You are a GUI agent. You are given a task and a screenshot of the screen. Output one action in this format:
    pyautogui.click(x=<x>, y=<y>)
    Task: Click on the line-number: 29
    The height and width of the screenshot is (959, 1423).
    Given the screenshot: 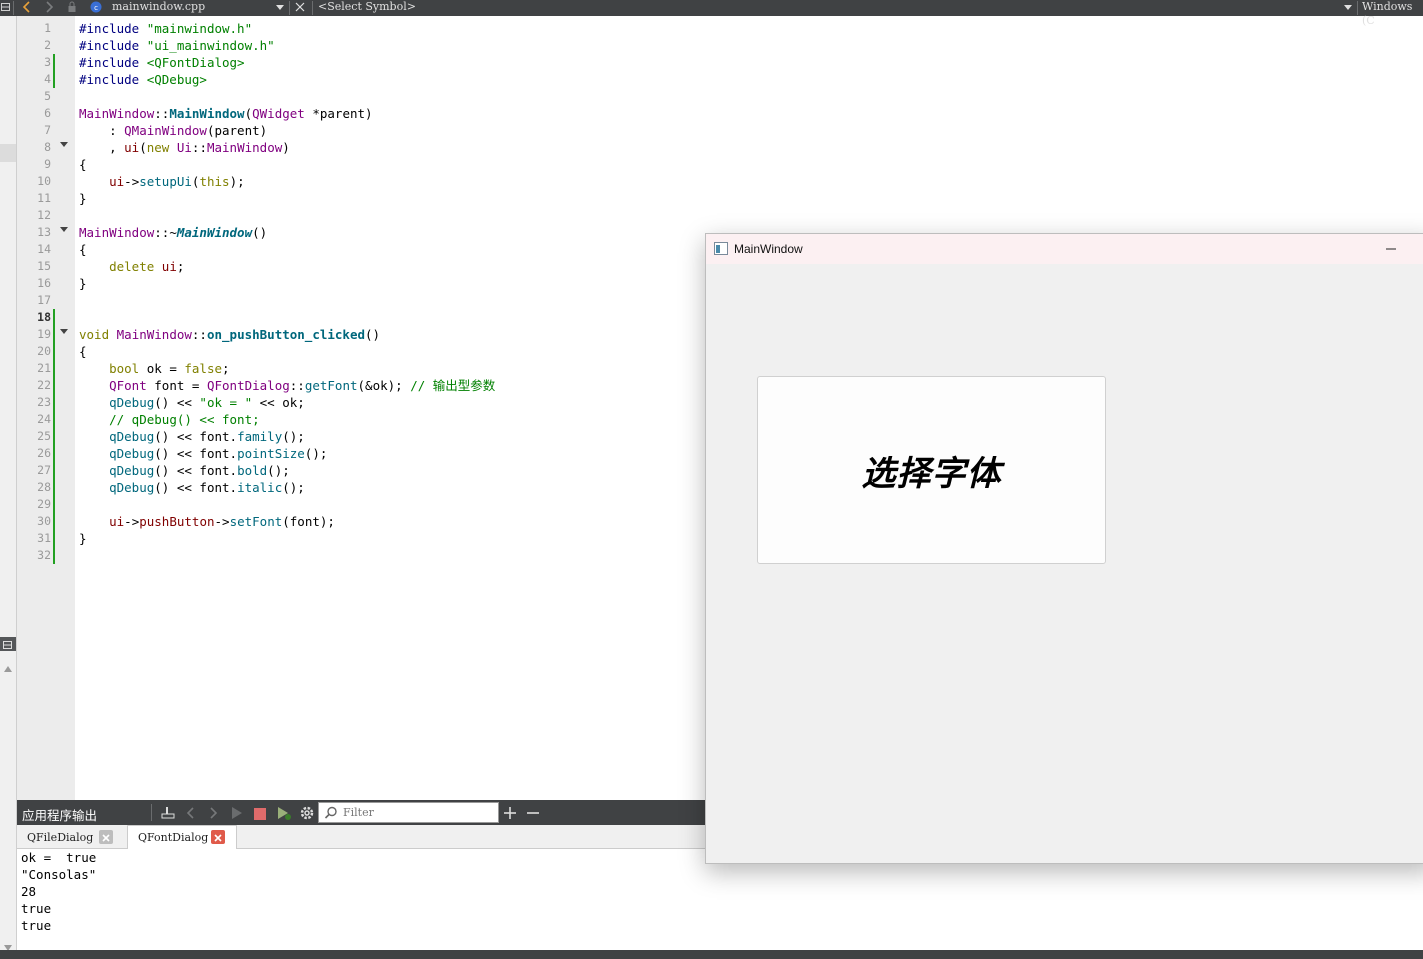 What is the action you would take?
    pyautogui.click(x=44, y=504)
    